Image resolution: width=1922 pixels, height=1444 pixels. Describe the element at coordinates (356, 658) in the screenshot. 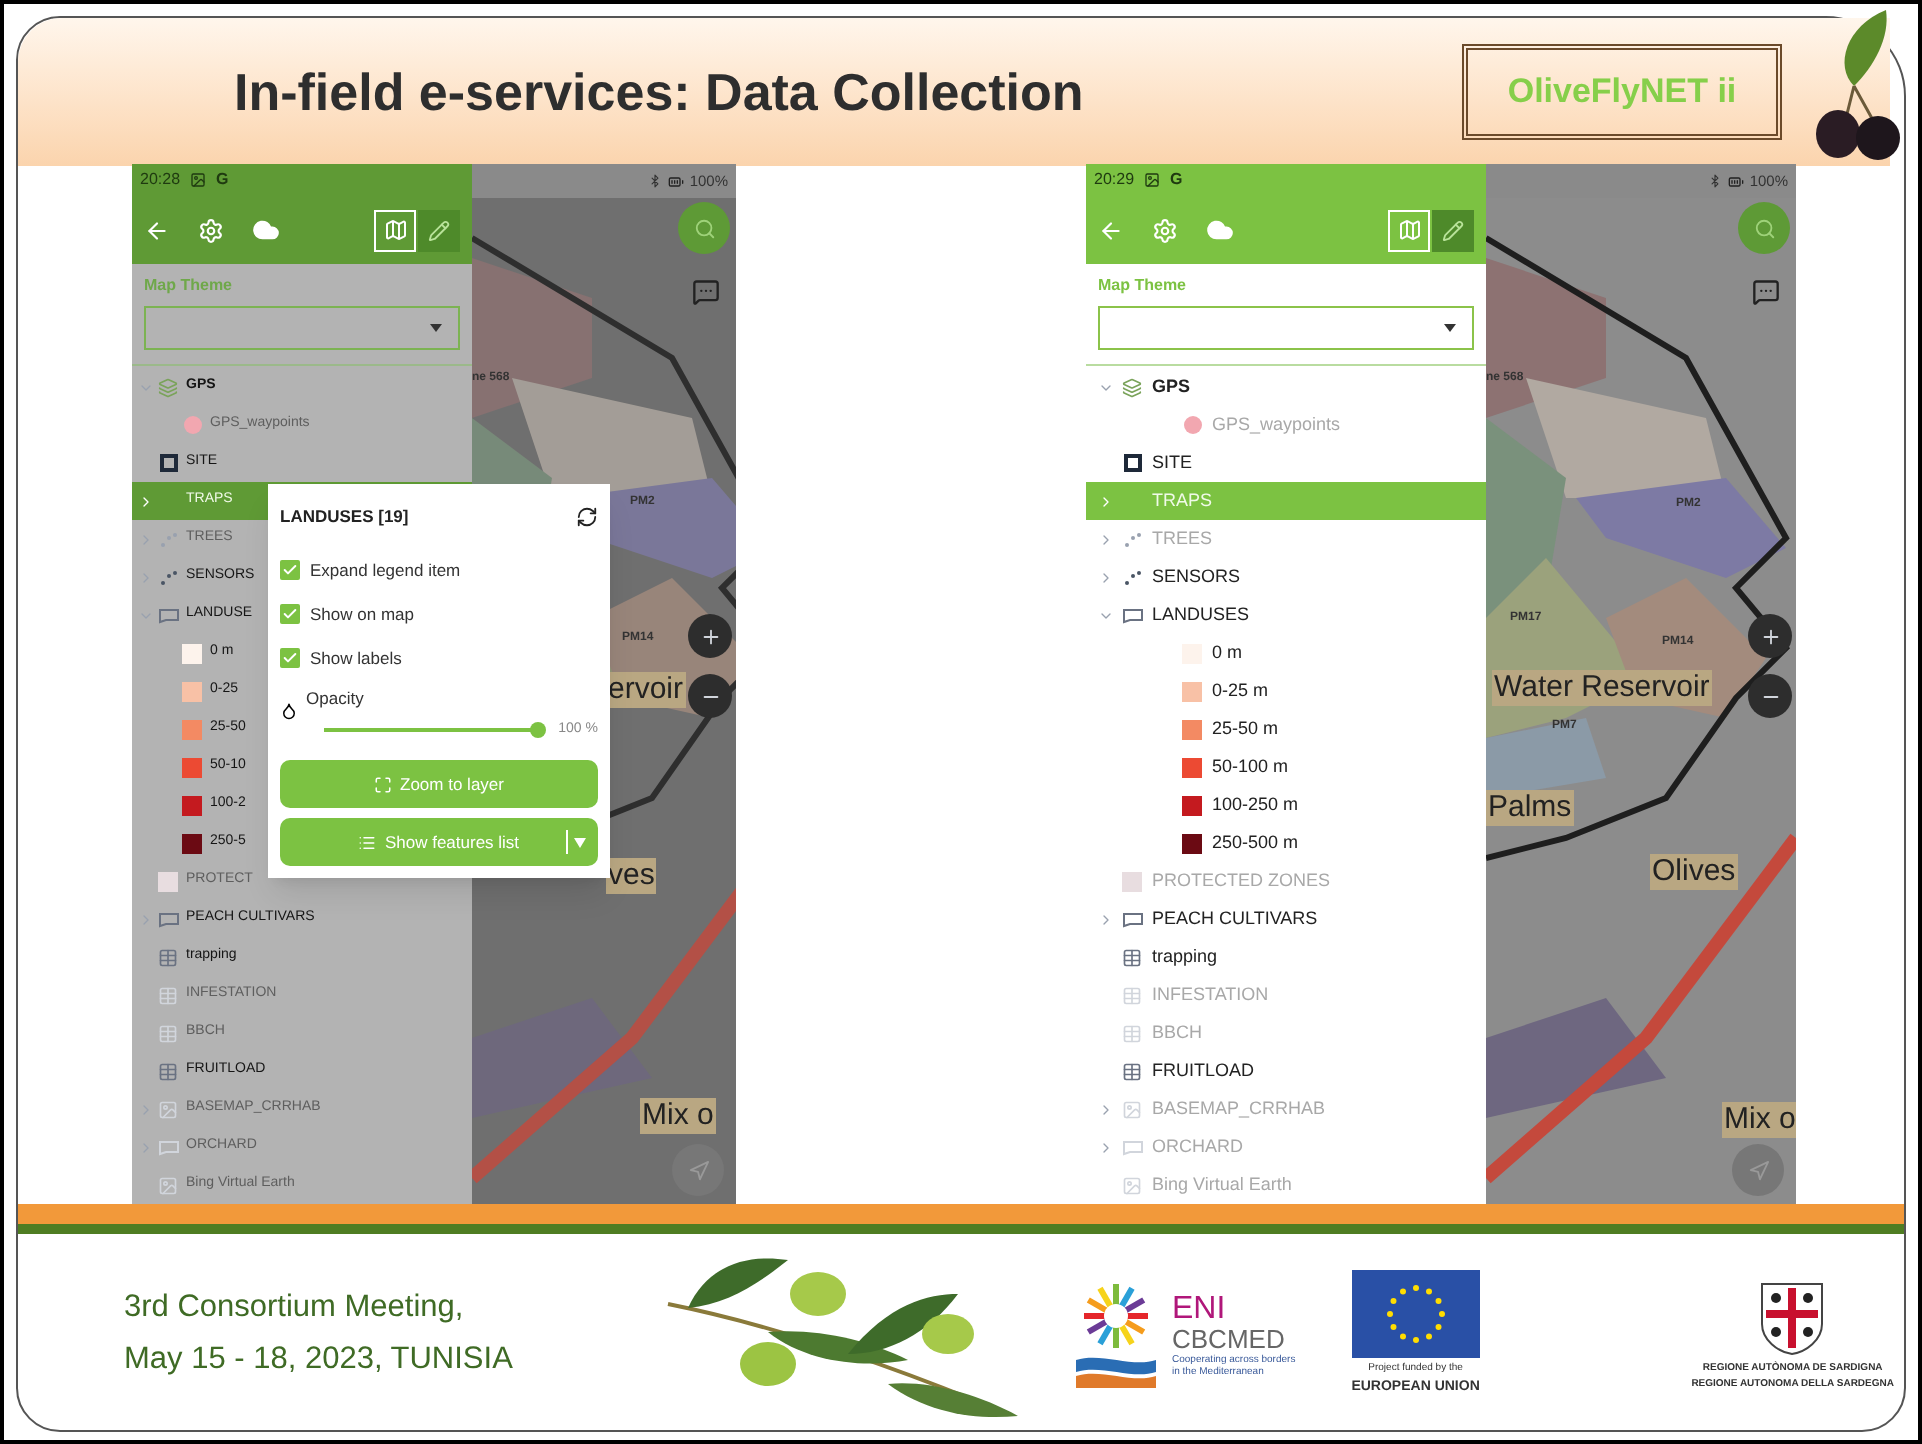

I see `option-label: Show labels` at that location.